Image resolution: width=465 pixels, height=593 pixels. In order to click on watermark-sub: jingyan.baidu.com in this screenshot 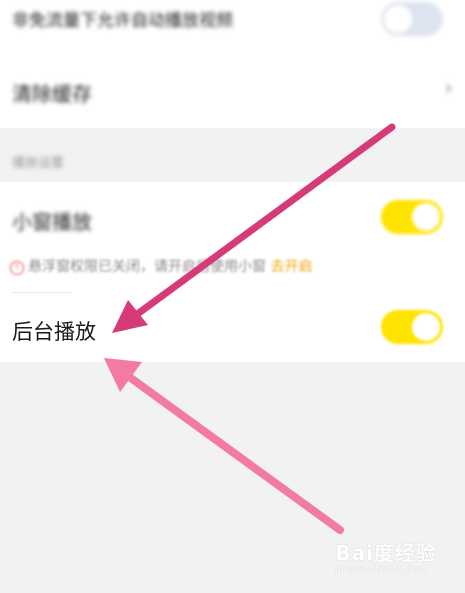, I will do `click(381, 569)`.